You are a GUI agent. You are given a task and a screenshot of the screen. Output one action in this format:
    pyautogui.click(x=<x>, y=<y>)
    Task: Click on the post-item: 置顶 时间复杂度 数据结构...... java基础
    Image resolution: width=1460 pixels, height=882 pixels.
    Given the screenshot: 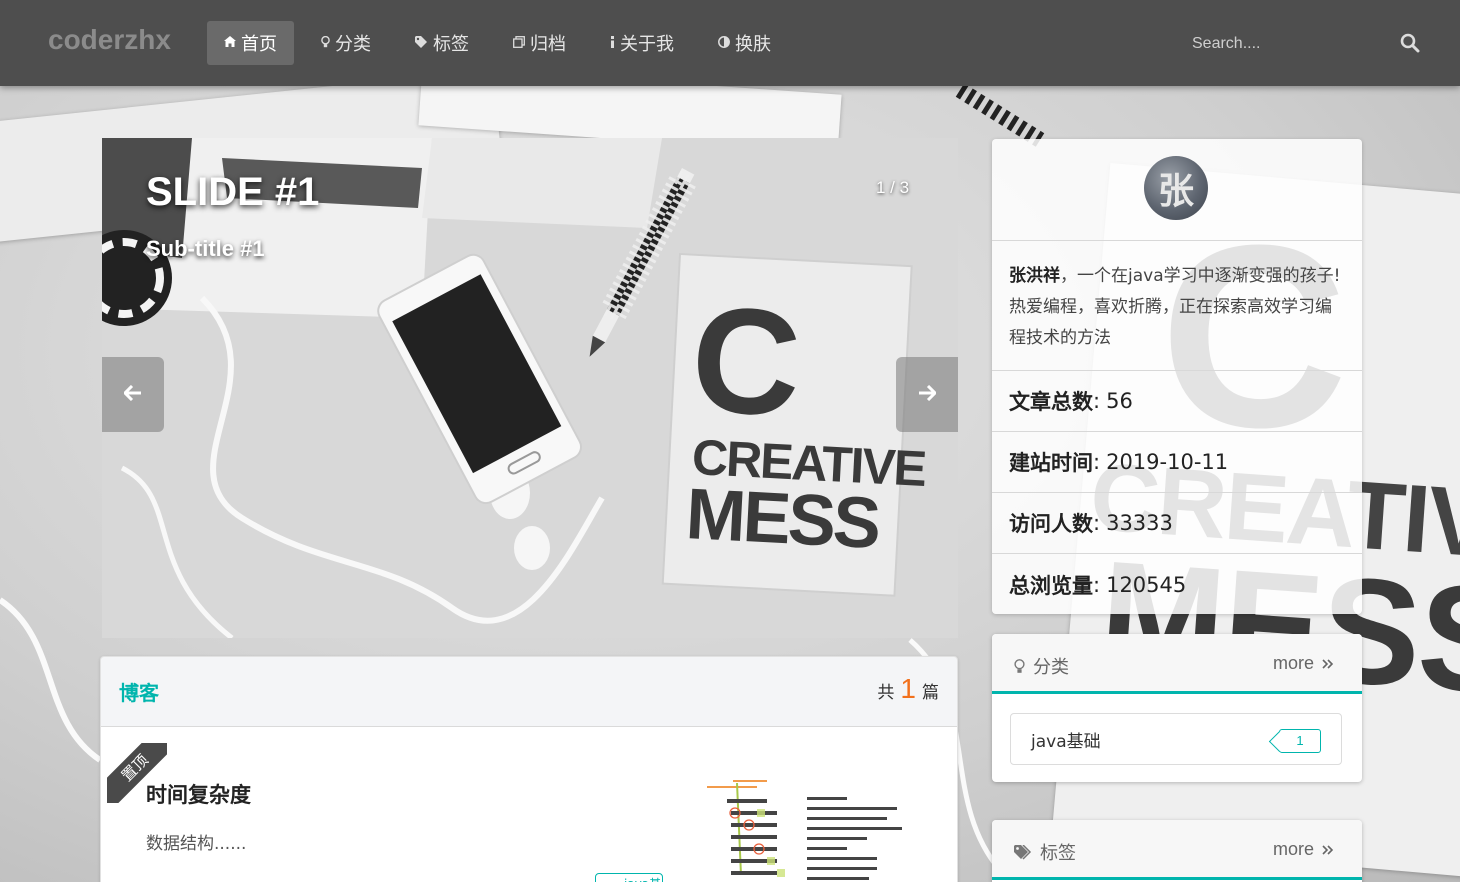 What is the action you would take?
    pyautogui.click(x=529, y=804)
    